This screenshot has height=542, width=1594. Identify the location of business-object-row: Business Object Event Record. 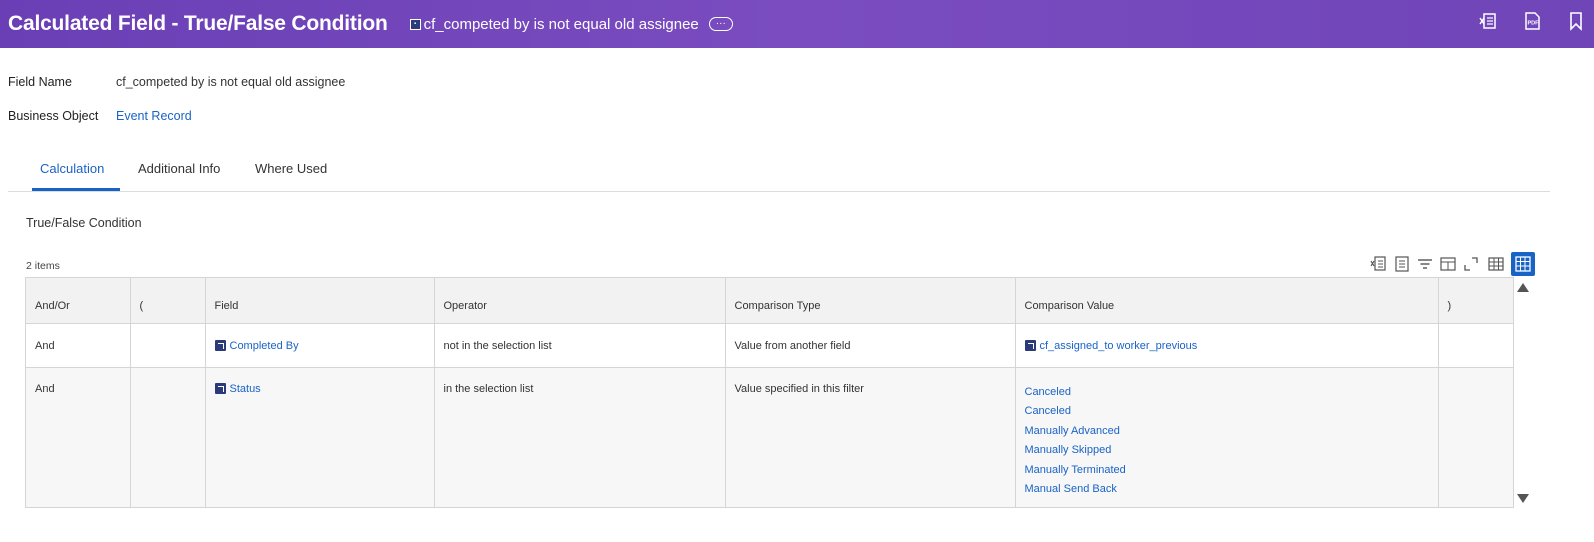
(100, 116).